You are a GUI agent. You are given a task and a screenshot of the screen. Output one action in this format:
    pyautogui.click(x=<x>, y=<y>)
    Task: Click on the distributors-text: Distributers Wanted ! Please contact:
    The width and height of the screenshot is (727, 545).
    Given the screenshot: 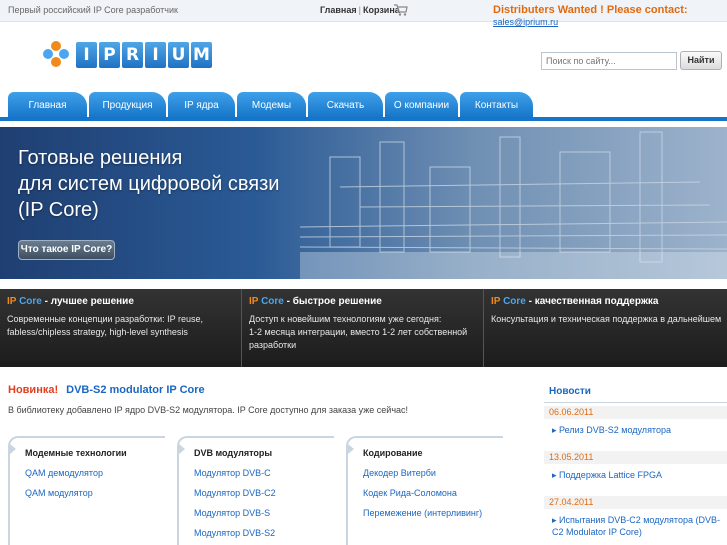 What is the action you would take?
    pyautogui.click(x=590, y=10)
    